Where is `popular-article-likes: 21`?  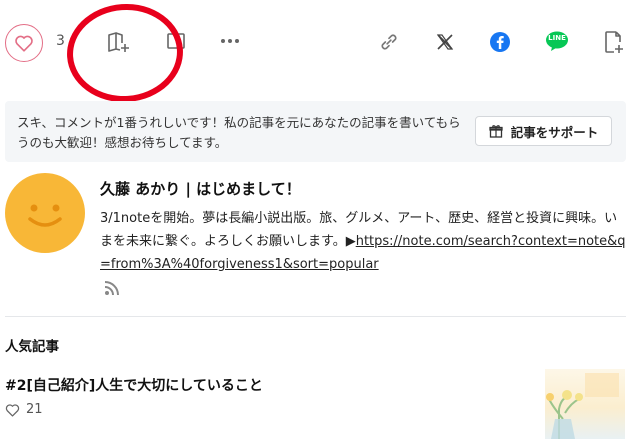 popular-article-likes: 21 is located at coordinates (24, 409).